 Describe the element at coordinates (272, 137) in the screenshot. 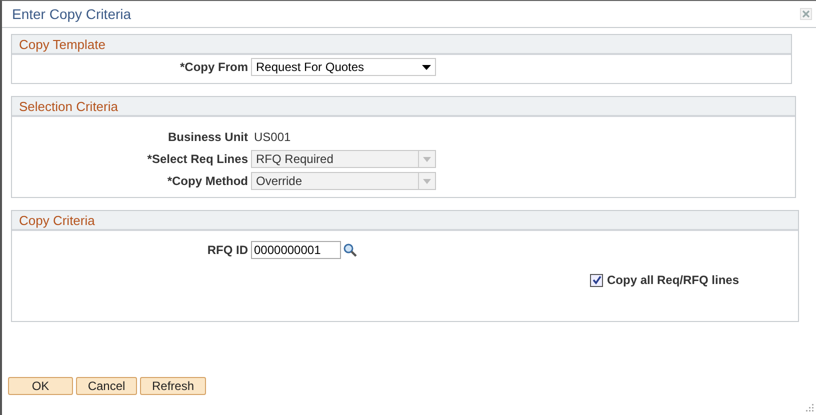

I see `field-value: US001` at that location.